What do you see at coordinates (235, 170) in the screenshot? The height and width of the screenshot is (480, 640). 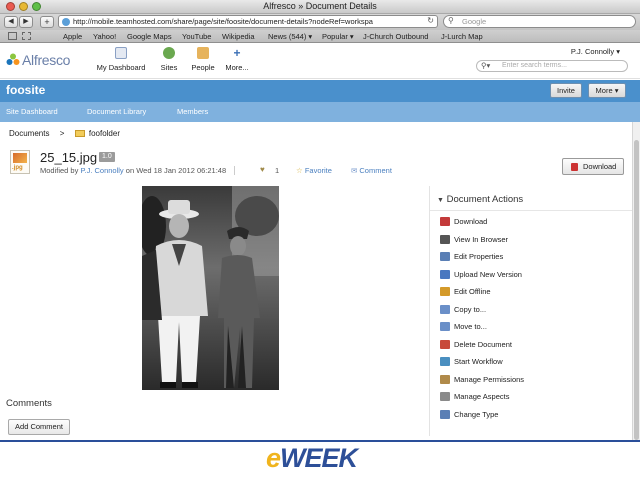 I see `meta-divider` at bounding box center [235, 170].